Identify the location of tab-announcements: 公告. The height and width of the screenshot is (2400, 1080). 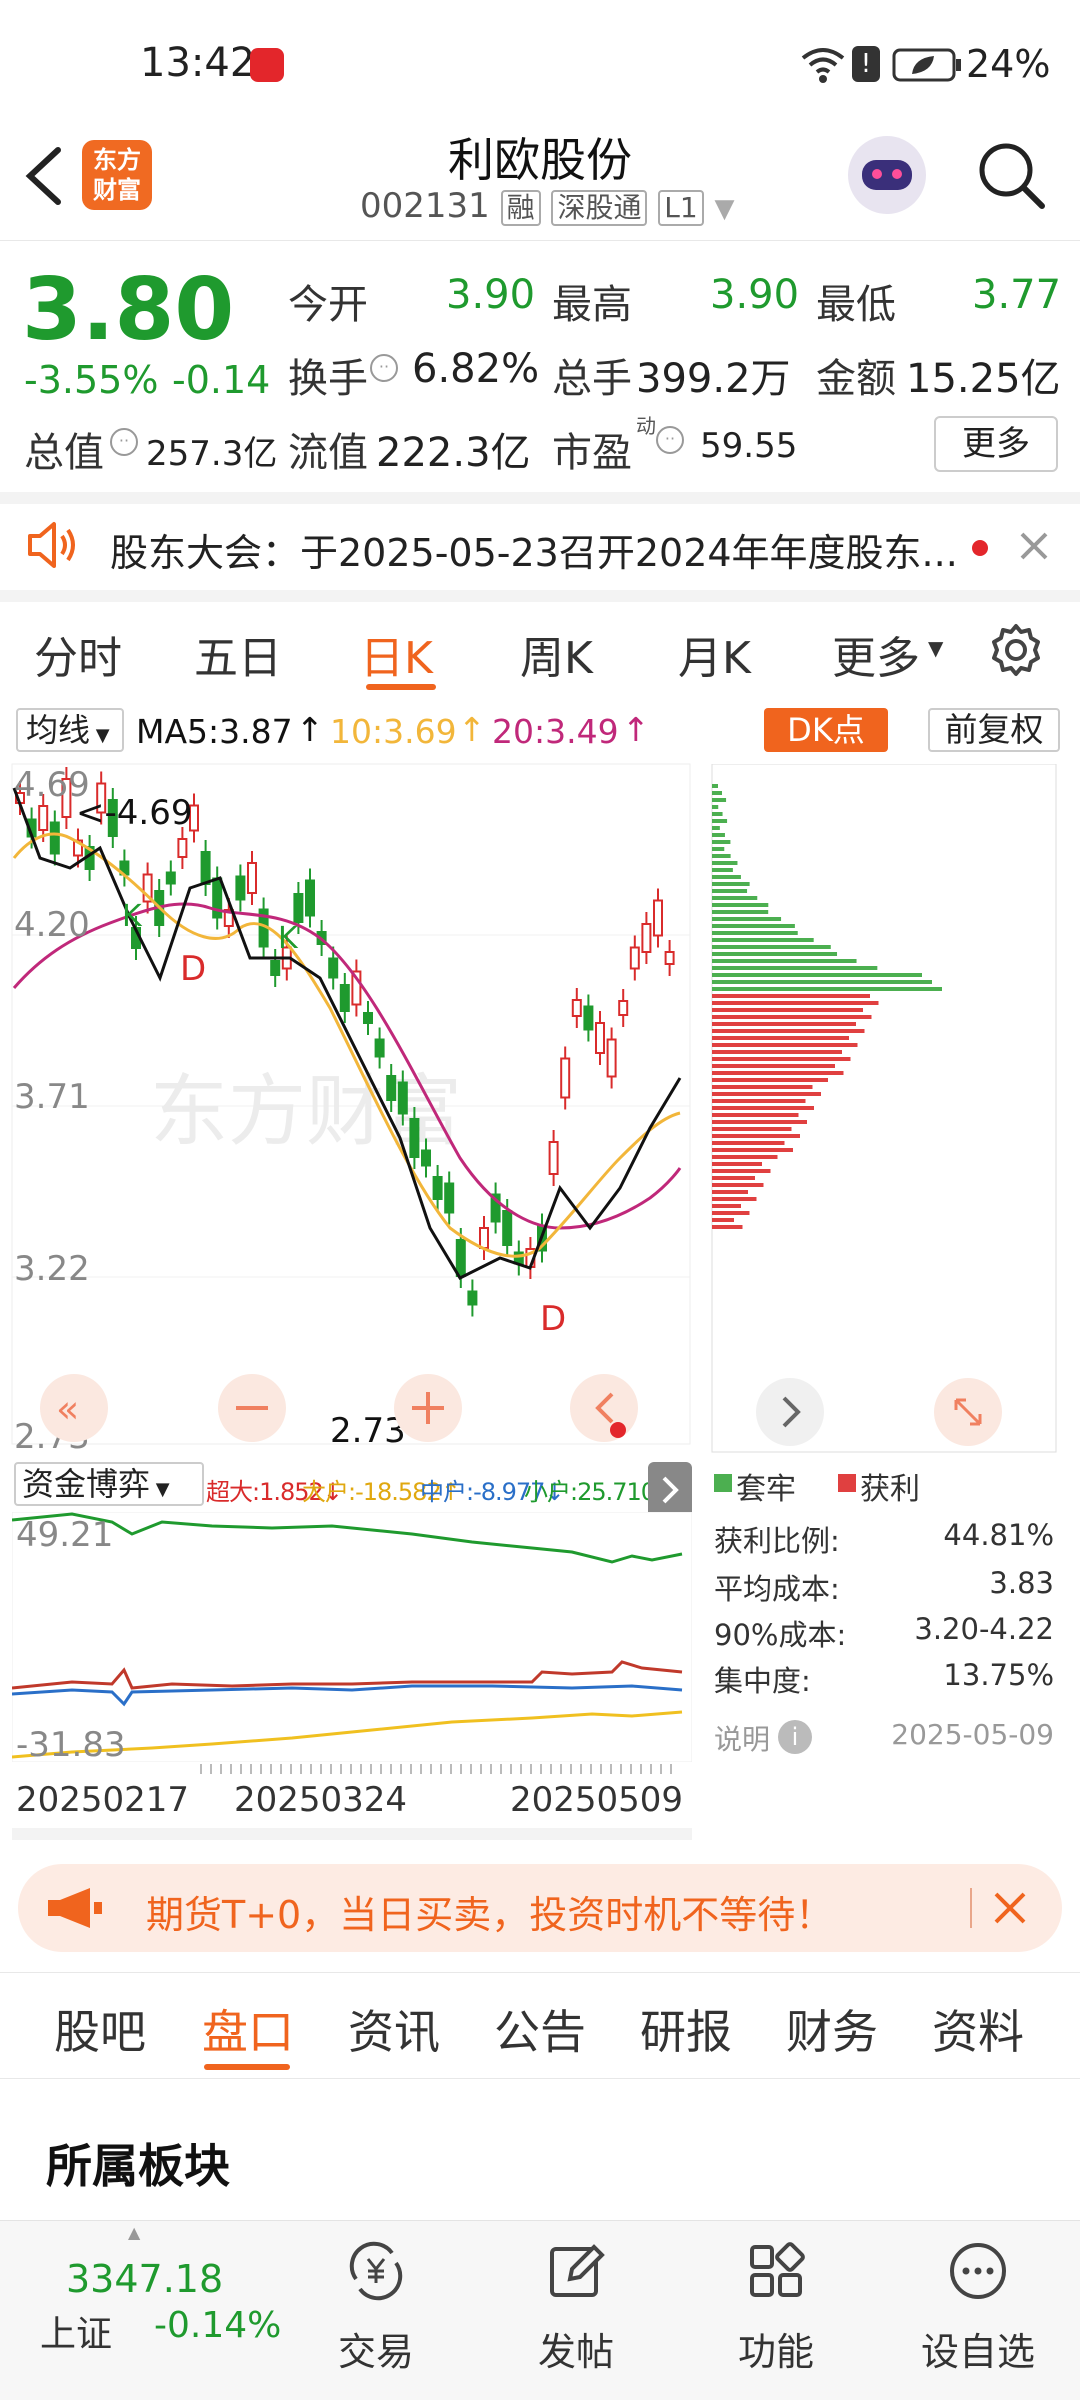
(540, 2029).